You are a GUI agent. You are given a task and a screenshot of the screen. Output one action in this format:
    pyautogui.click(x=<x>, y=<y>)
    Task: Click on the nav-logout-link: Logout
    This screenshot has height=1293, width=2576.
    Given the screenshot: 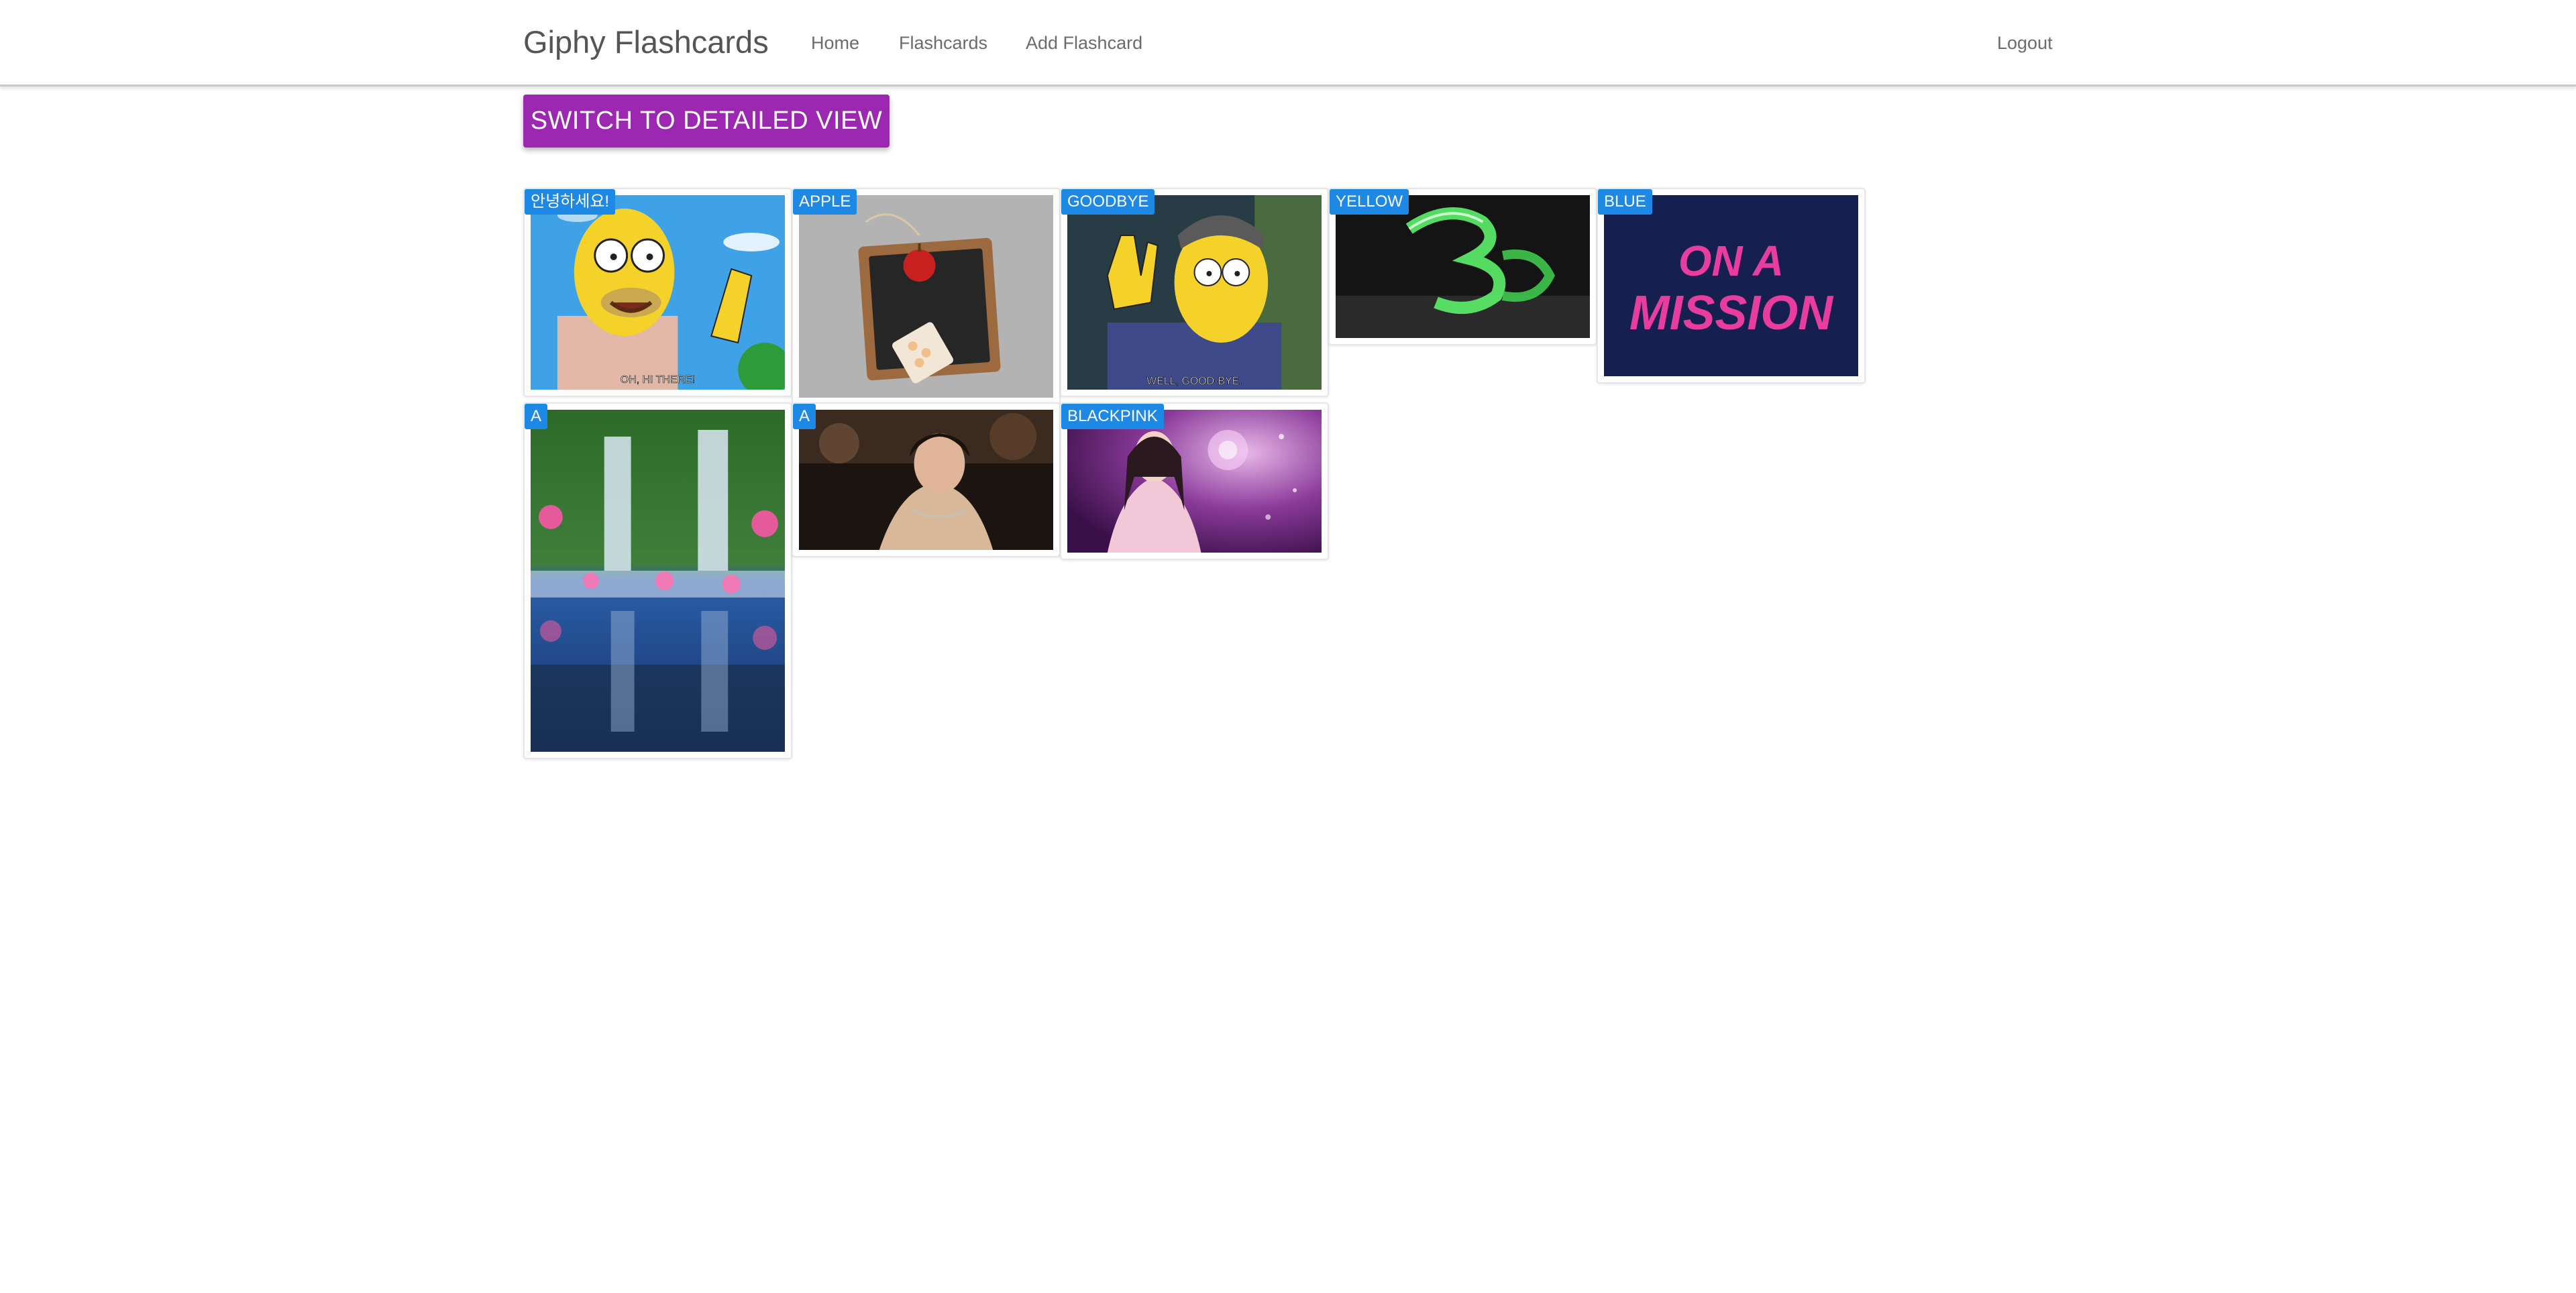 What is the action you would take?
    pyautogui.click(x=2025, y=43)
    